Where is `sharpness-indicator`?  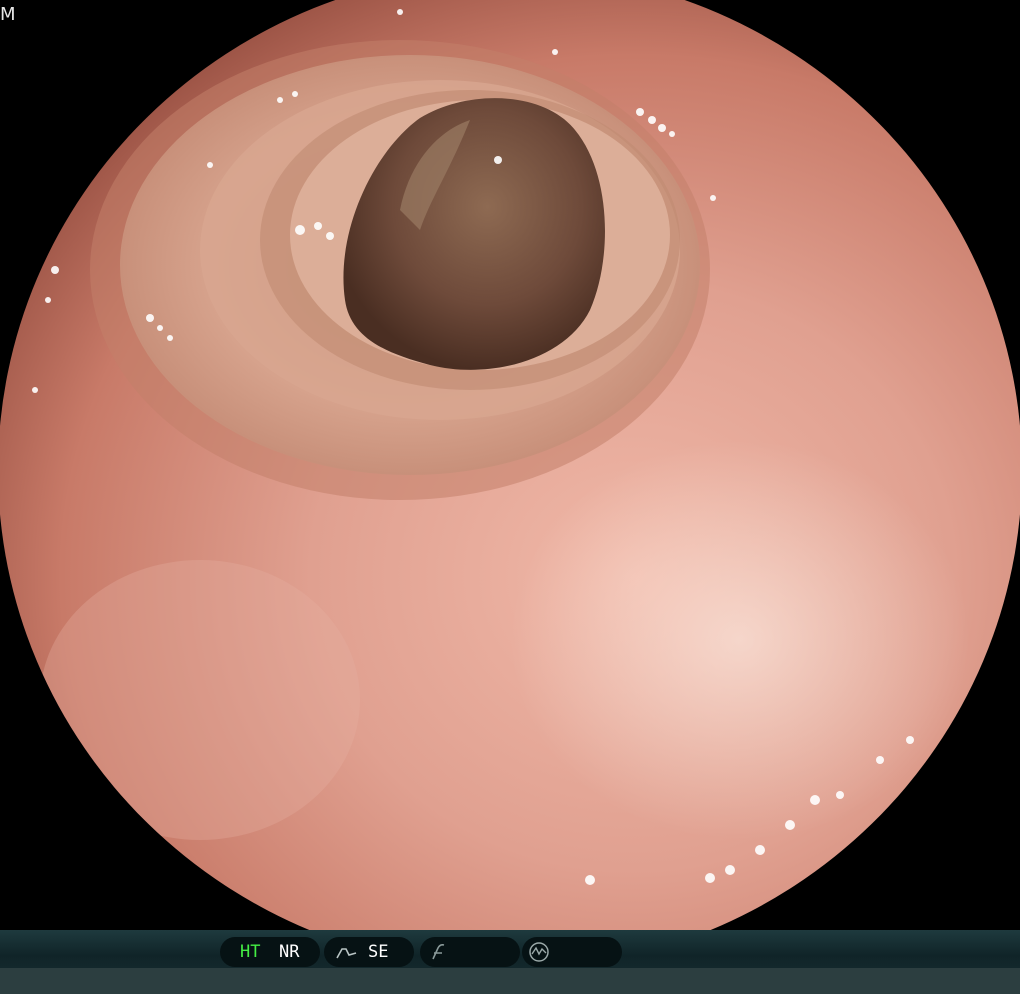
sharpness-indicator is located at coordinates (470, 952).